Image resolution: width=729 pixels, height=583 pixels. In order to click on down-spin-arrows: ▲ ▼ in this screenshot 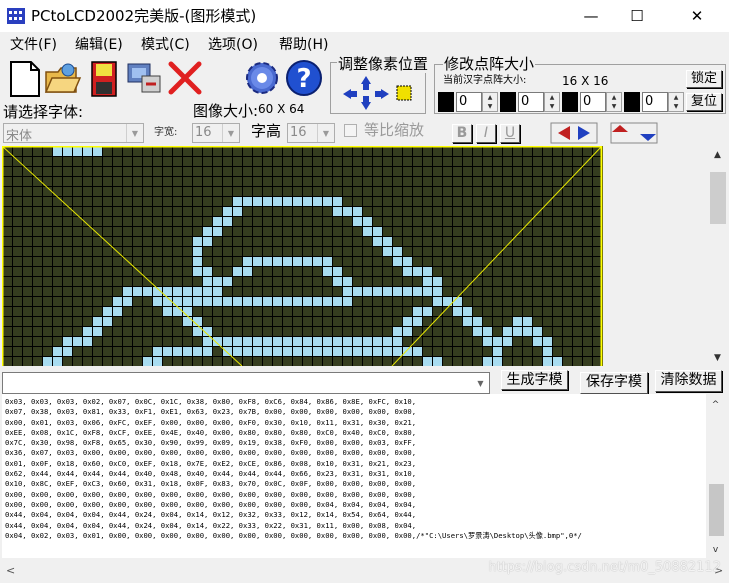, I will do `click(676, 102)`.